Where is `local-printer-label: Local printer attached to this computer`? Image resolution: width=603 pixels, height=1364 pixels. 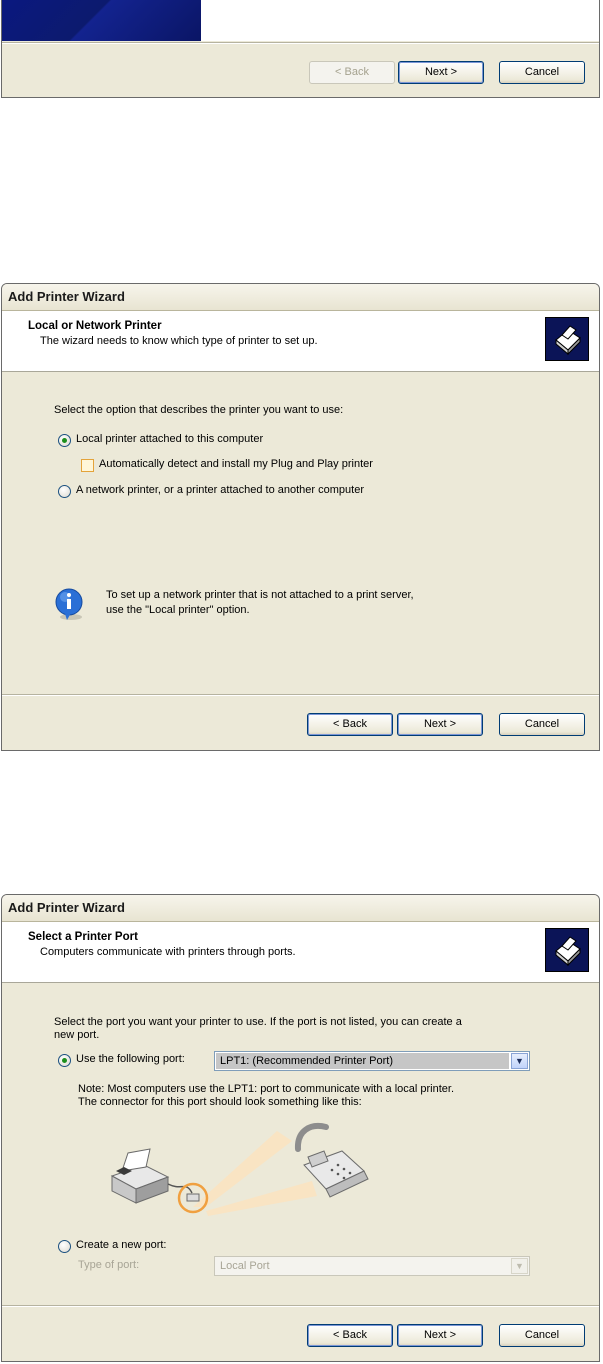 local-printer-label: Local printer attached to this computer is located at coordinates (169, 439).